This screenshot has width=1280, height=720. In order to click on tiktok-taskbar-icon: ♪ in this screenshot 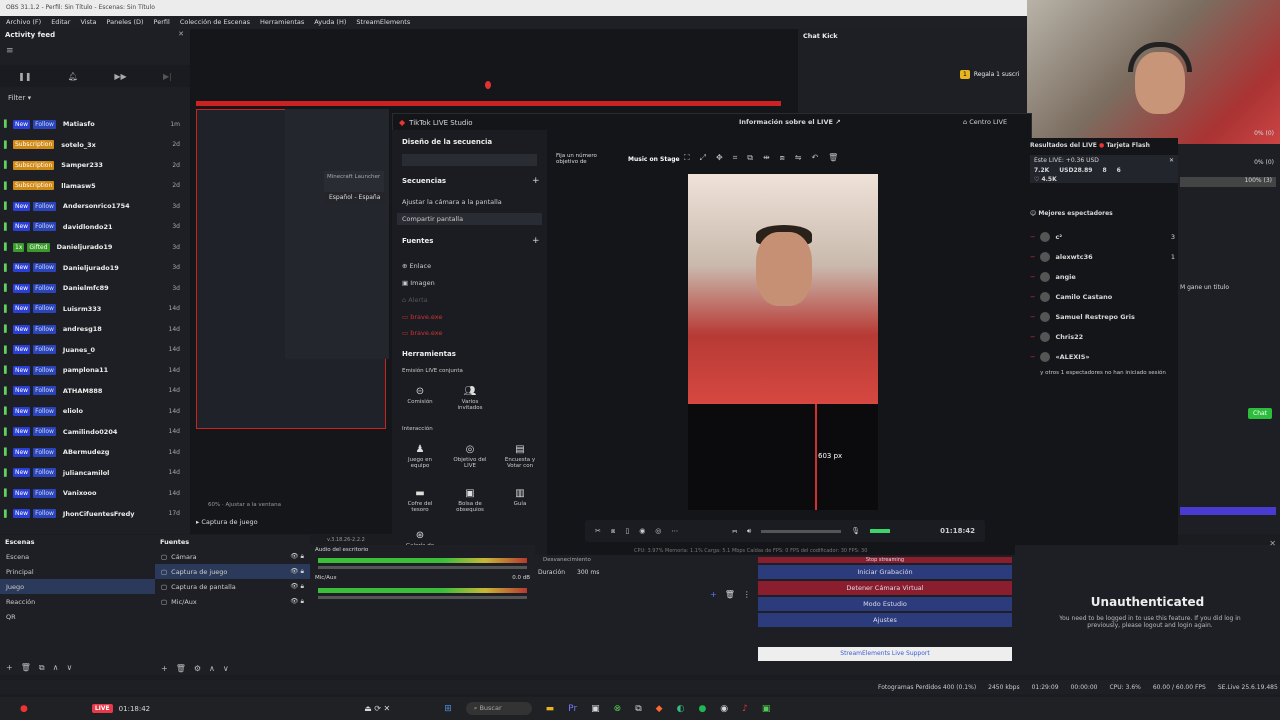, I will do `click(745, 709)`.